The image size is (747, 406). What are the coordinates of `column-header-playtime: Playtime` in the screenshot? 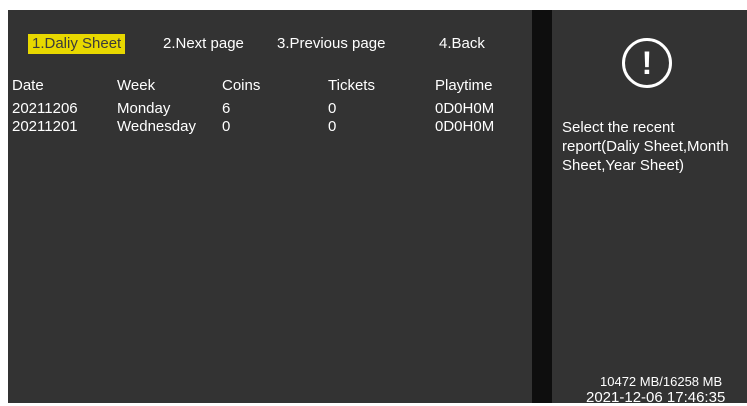 It's located at (464, 85).